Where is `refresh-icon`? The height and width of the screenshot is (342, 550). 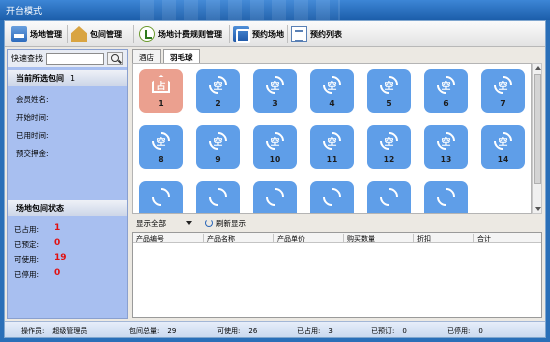
refresh-icon is located at coordinates (209, 223).